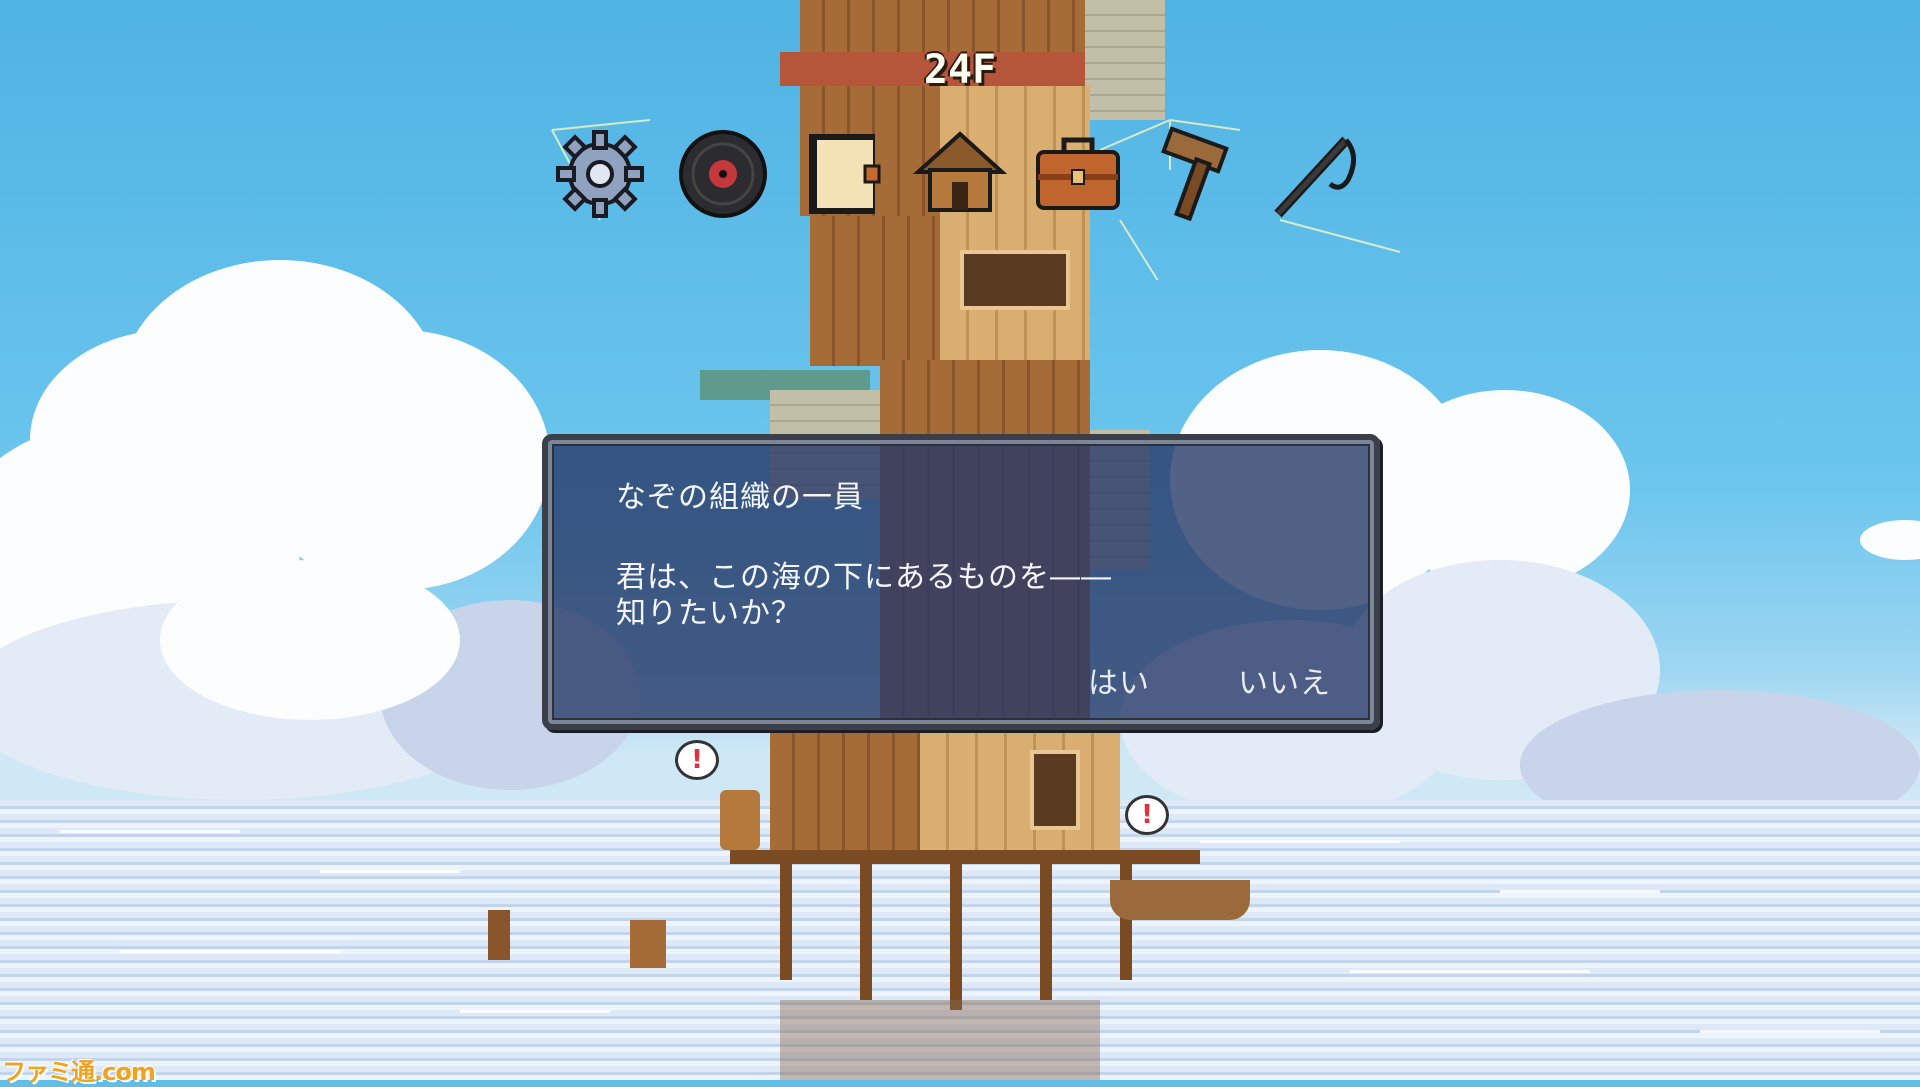 The width and height of the screenshot is (1920, 1087). Describe the element at coordinates (1315, 177) in the screenshot. I see `fishing-rod-icon` at that location.